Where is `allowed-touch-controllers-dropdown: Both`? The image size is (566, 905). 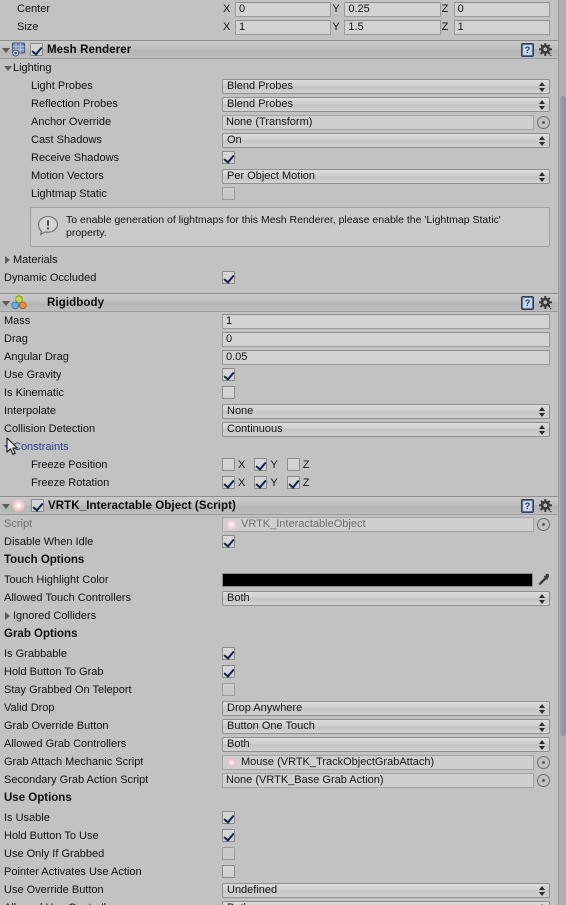
allowed-touch-controllers-dropdown: Both is located at coordinates (386, 598).